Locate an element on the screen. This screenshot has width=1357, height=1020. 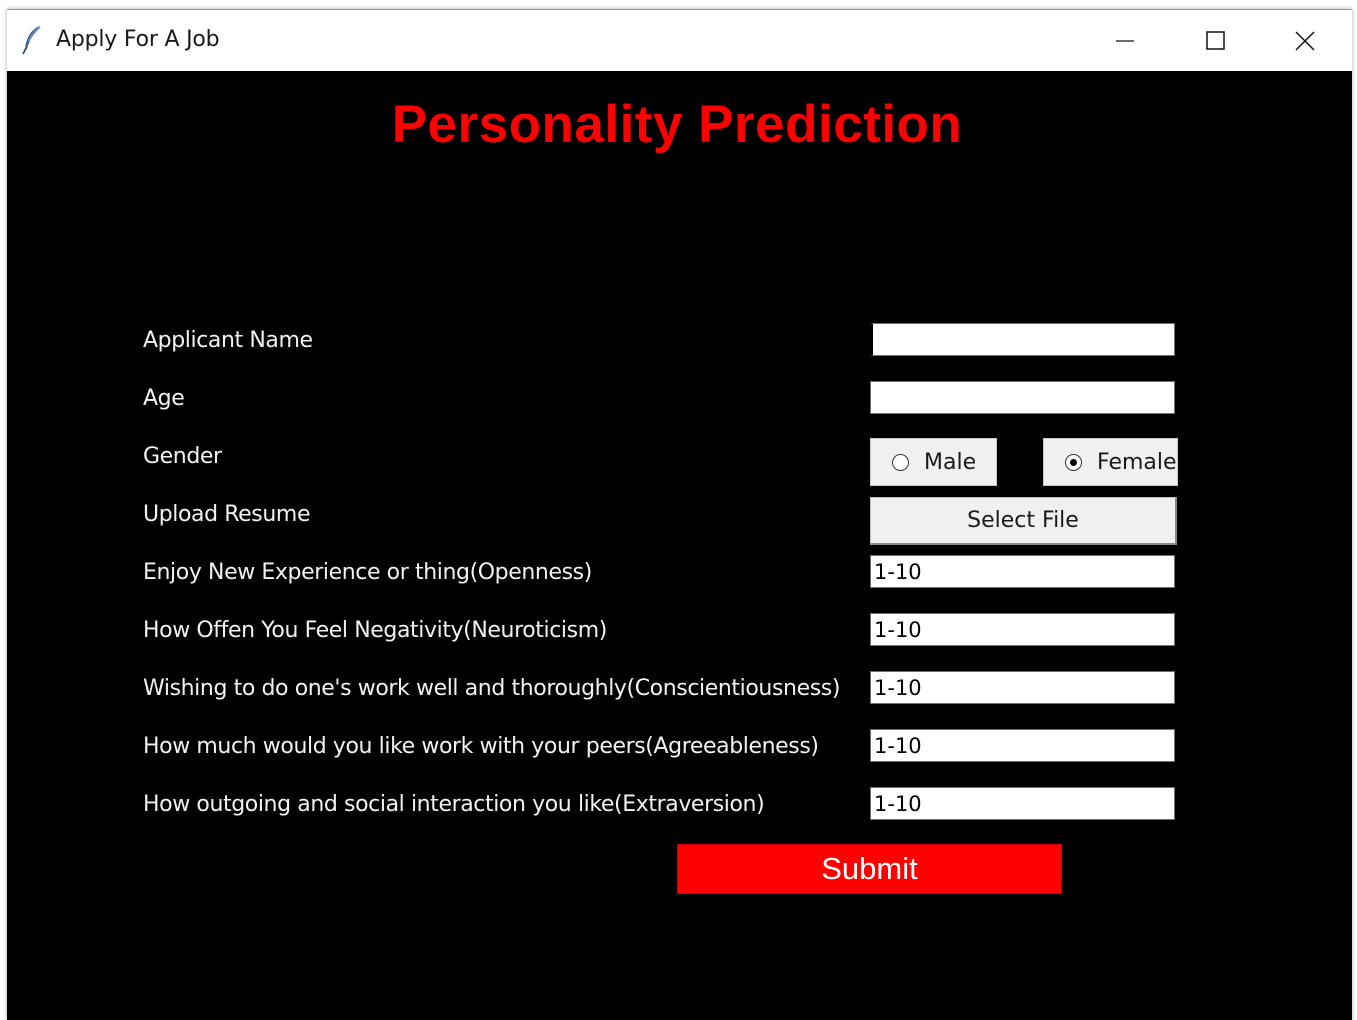
agreeableness-input is located at coordinates (1022, 745).